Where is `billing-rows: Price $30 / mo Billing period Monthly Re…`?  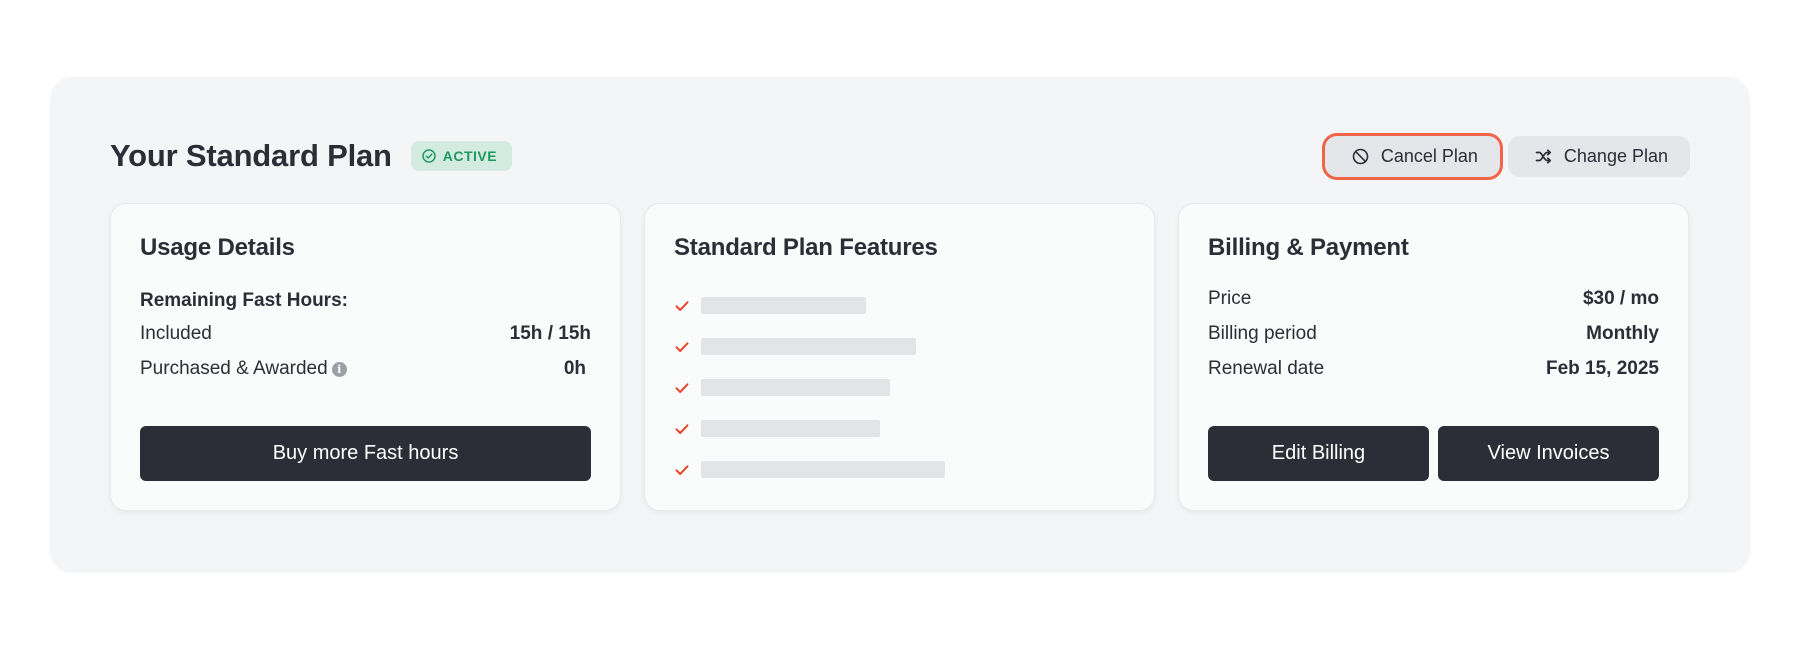 billing-rows: Price $30 / mo Billing period Monthly Re… is located at coordinates (1433, 333).